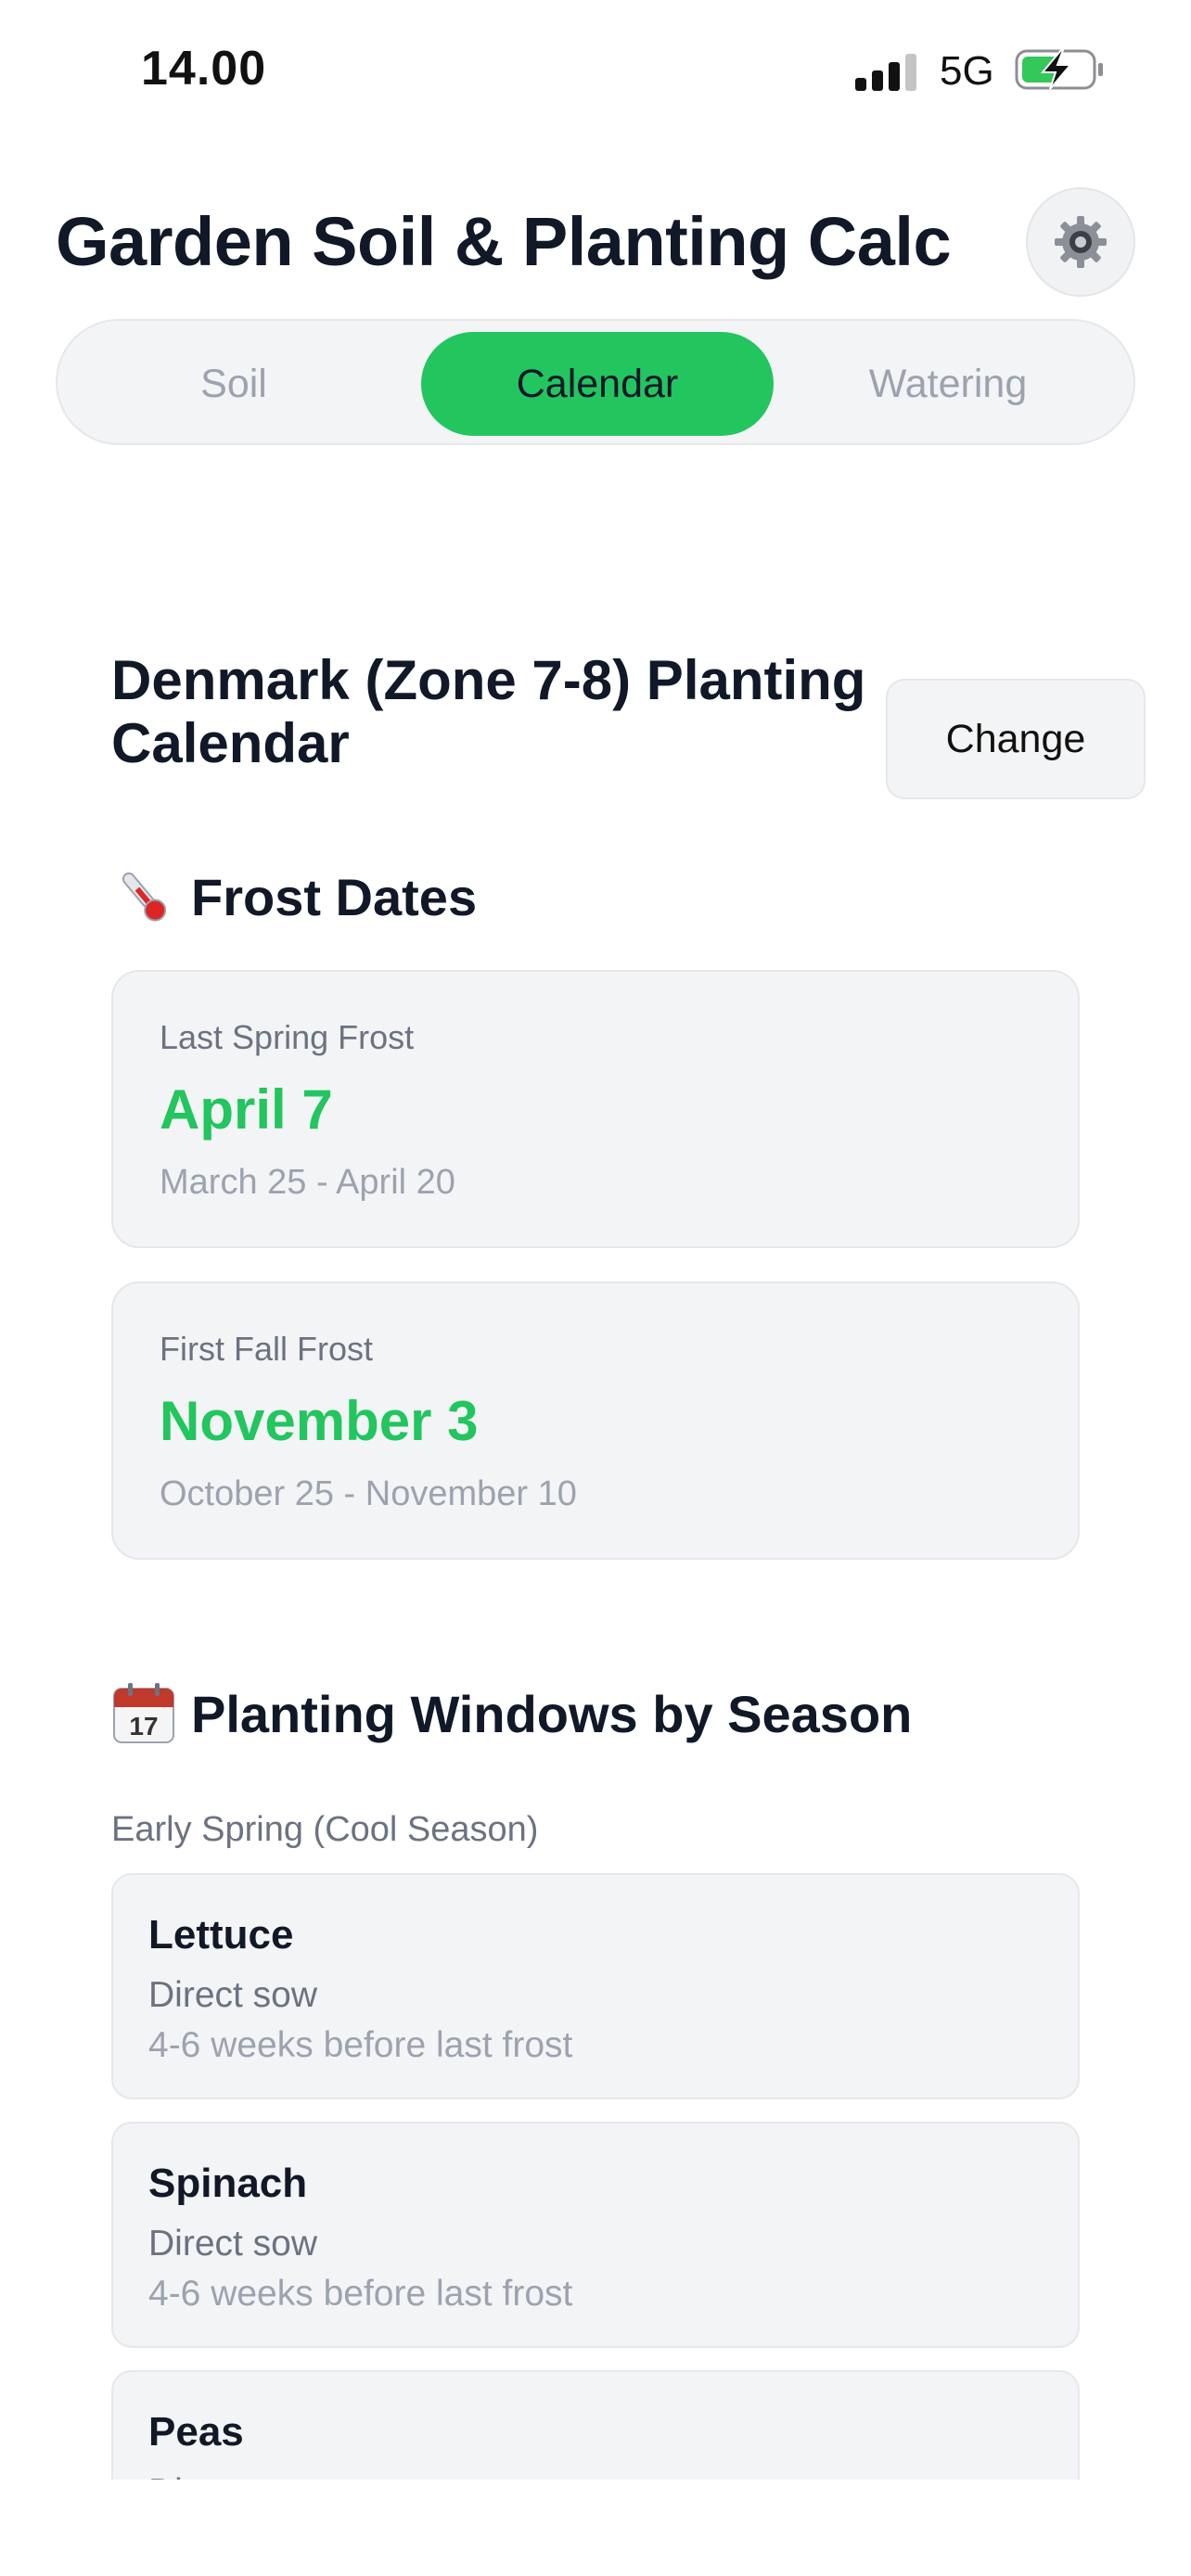  I want to click on frost-dates-heading: Frost Dates, so click(294, 896).